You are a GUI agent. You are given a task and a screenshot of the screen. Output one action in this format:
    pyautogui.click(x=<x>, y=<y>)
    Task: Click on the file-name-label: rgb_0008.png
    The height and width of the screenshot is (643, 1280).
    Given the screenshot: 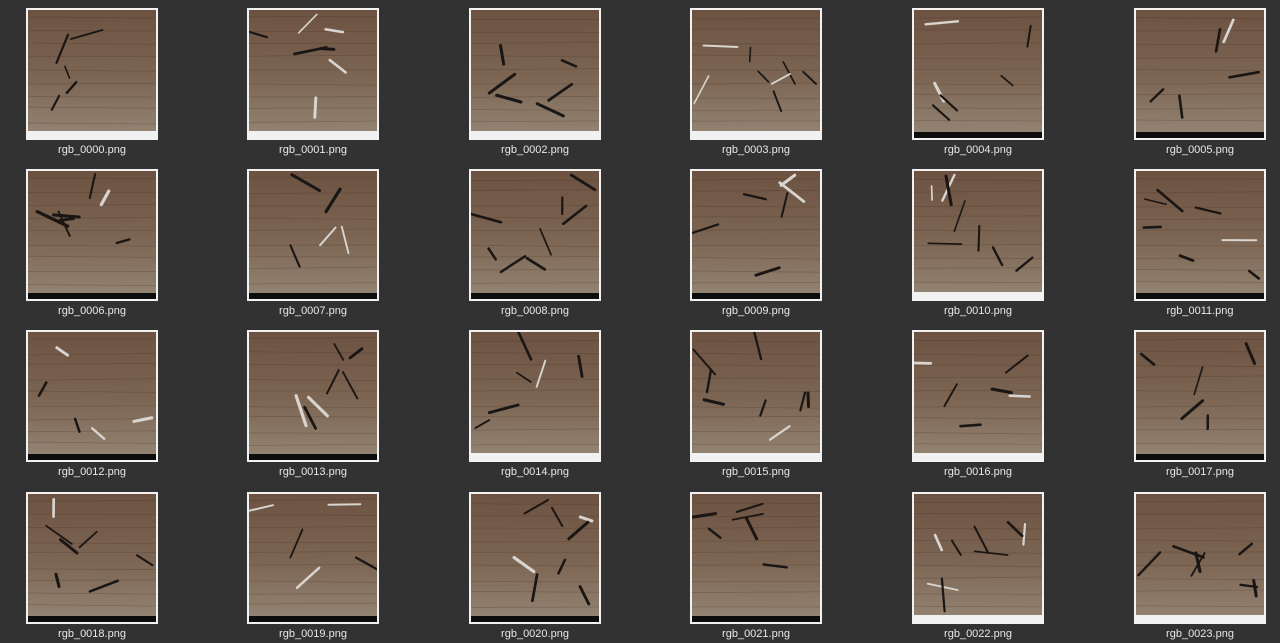 What is the action you would take?
    pyautogui.click(x=535, y=311)
    